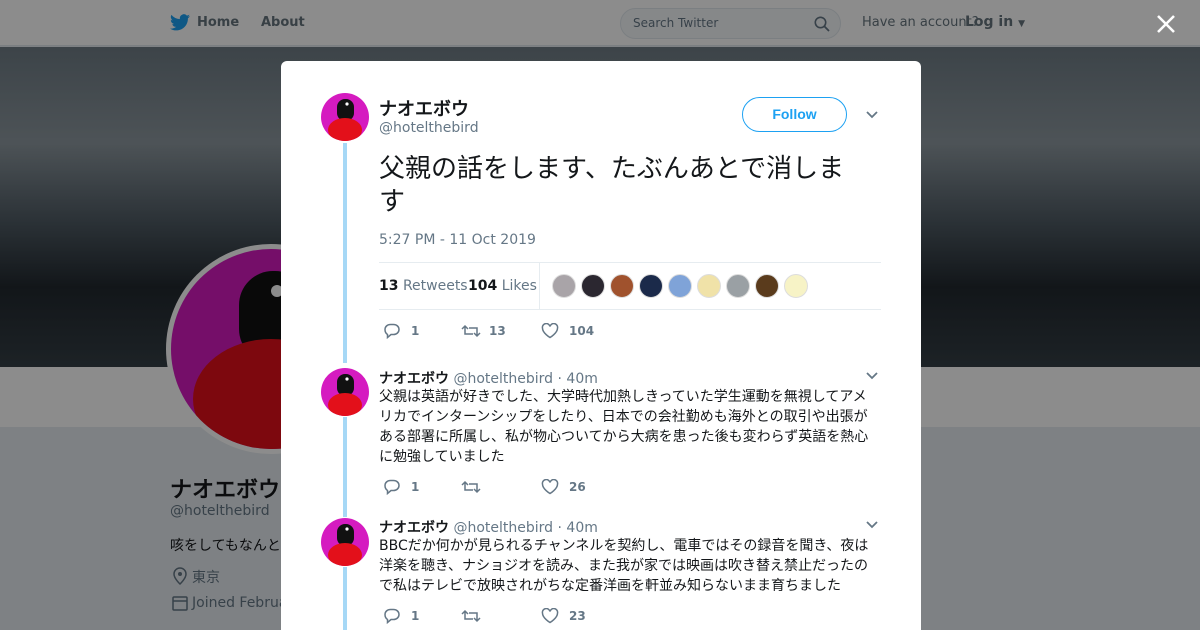  I want to click on like-count: 23, so click(577, 616).